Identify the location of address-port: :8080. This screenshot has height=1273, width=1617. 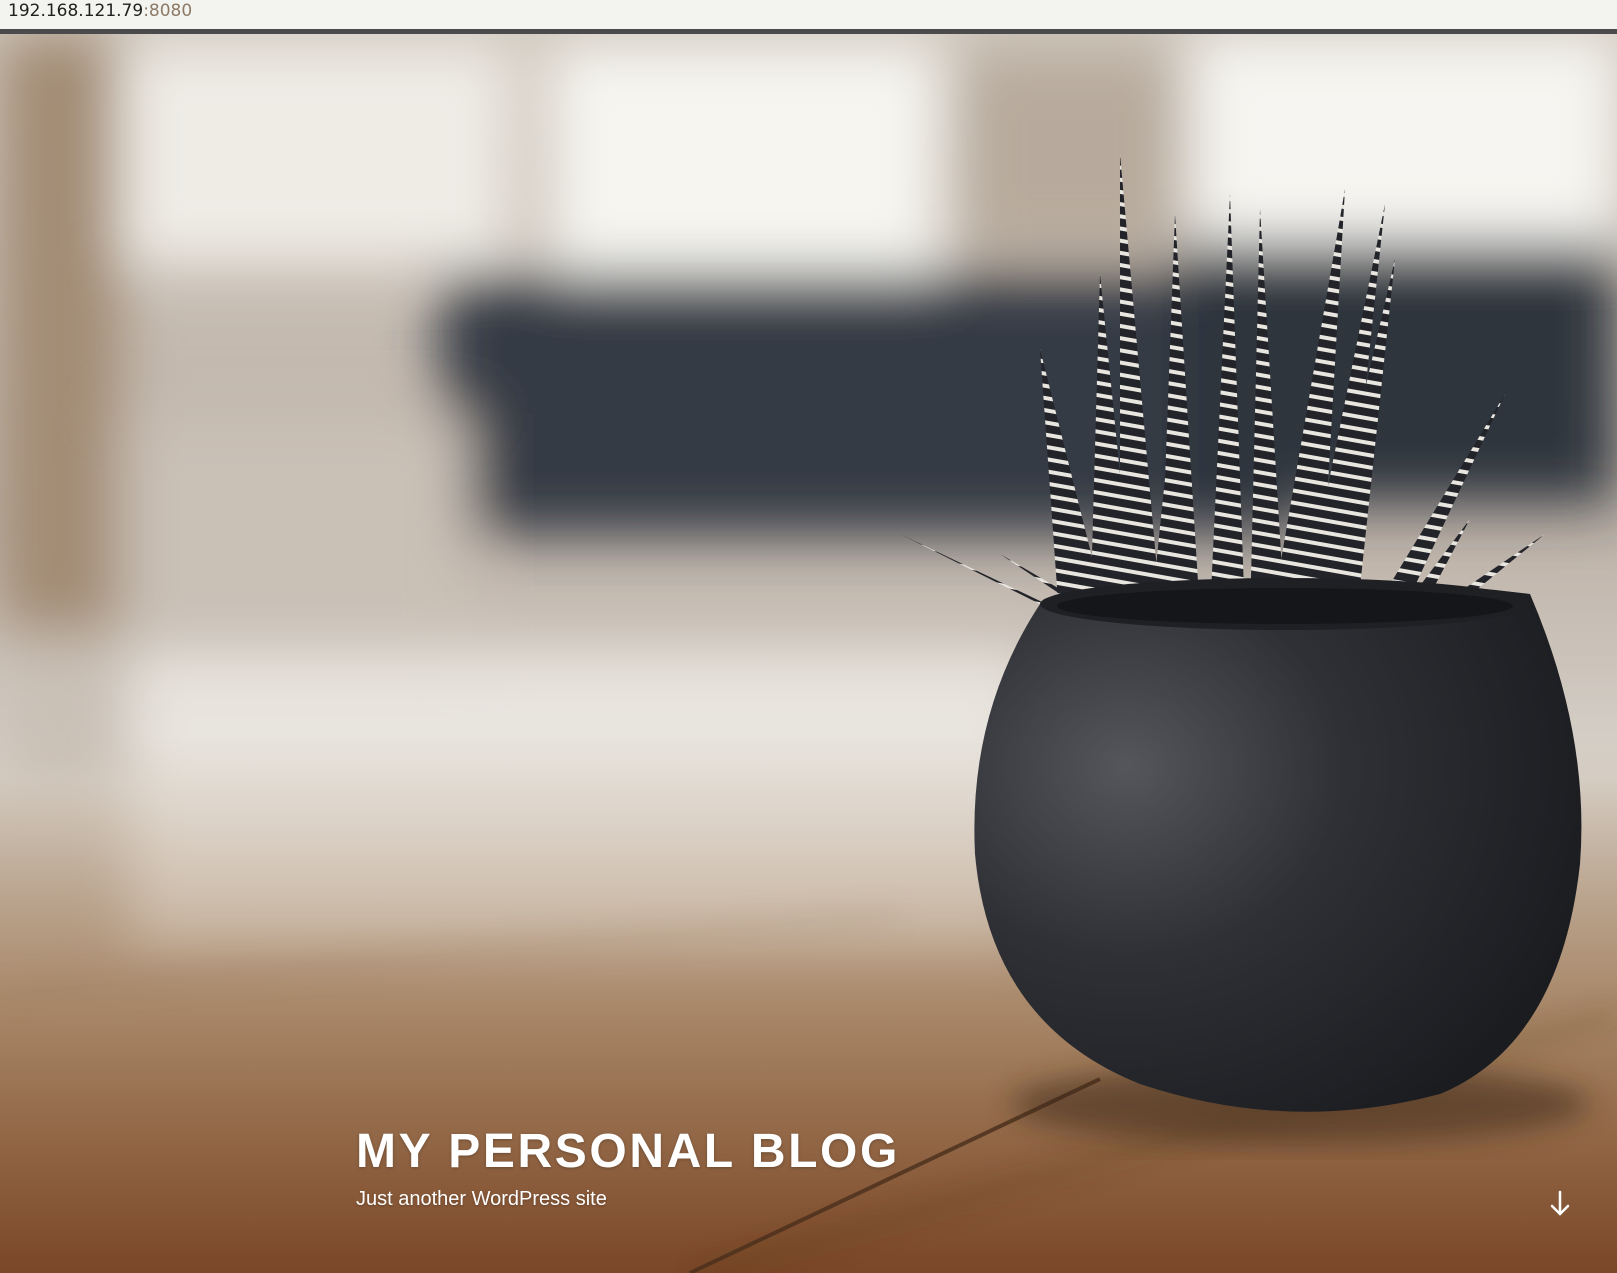
(167, 11).